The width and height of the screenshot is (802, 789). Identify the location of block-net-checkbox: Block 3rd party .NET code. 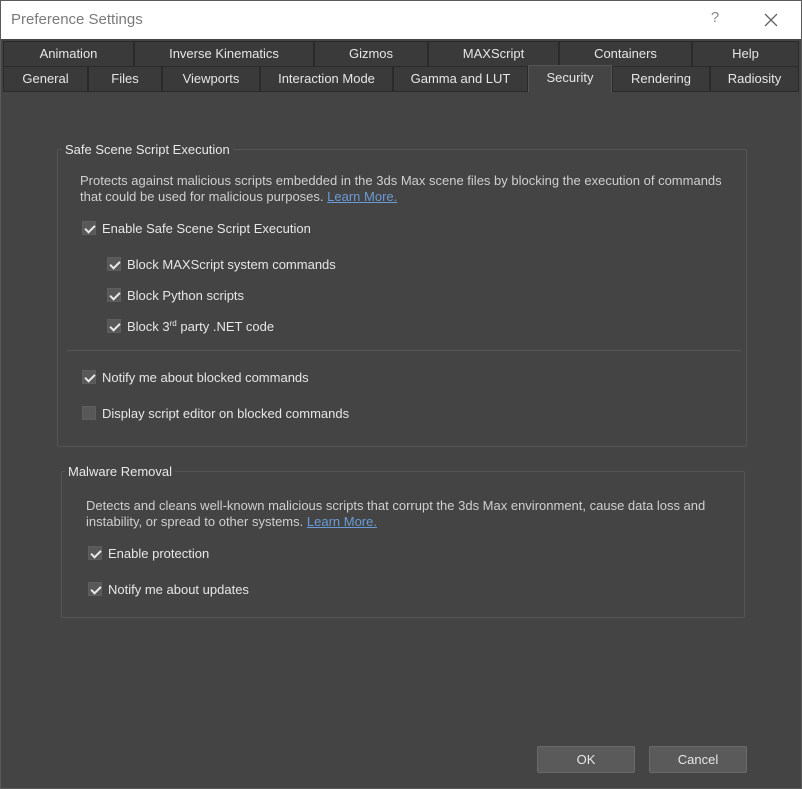
(190, 326).